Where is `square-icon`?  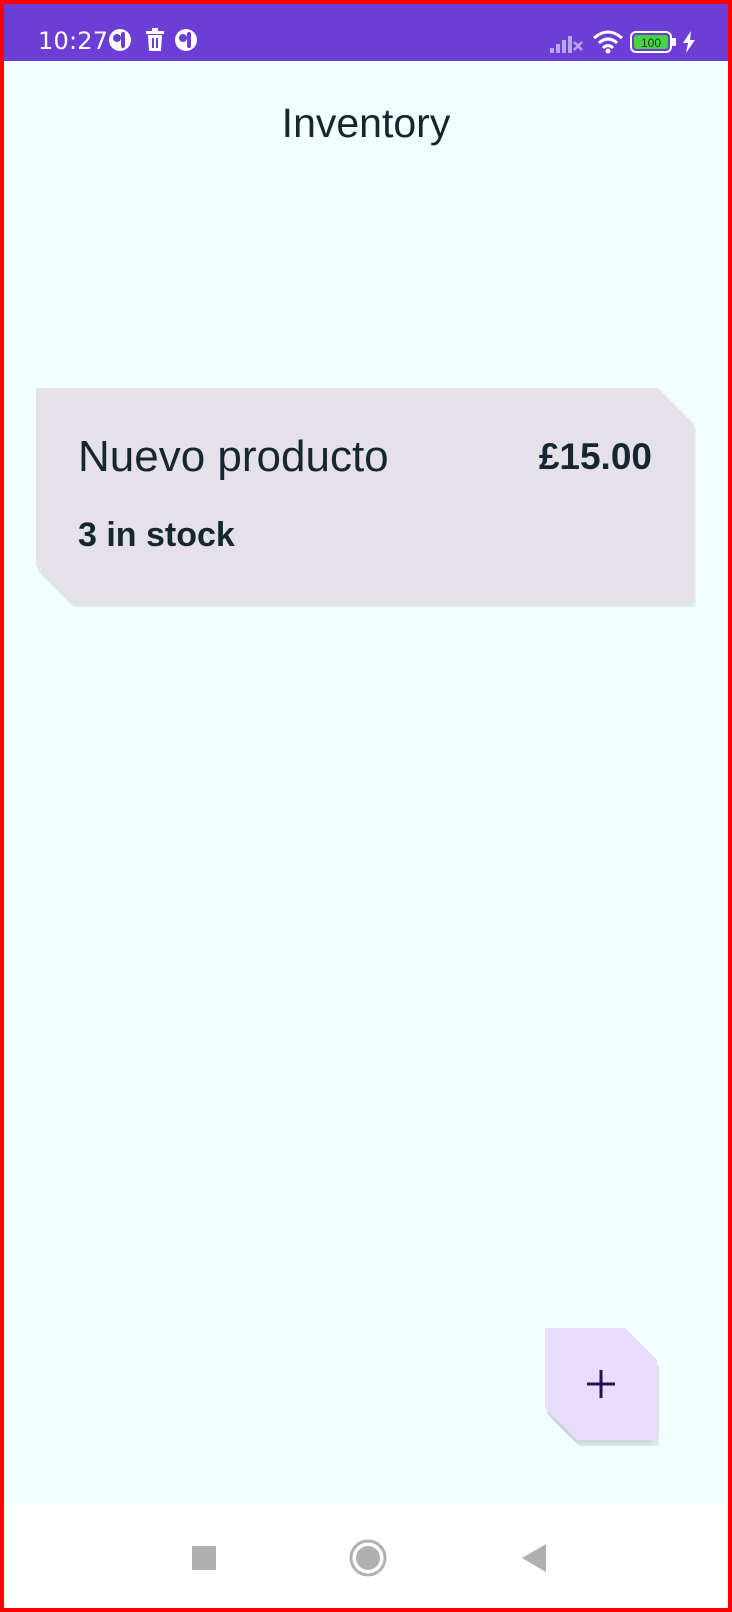 square-icon is located at coordinates (204, 1558).